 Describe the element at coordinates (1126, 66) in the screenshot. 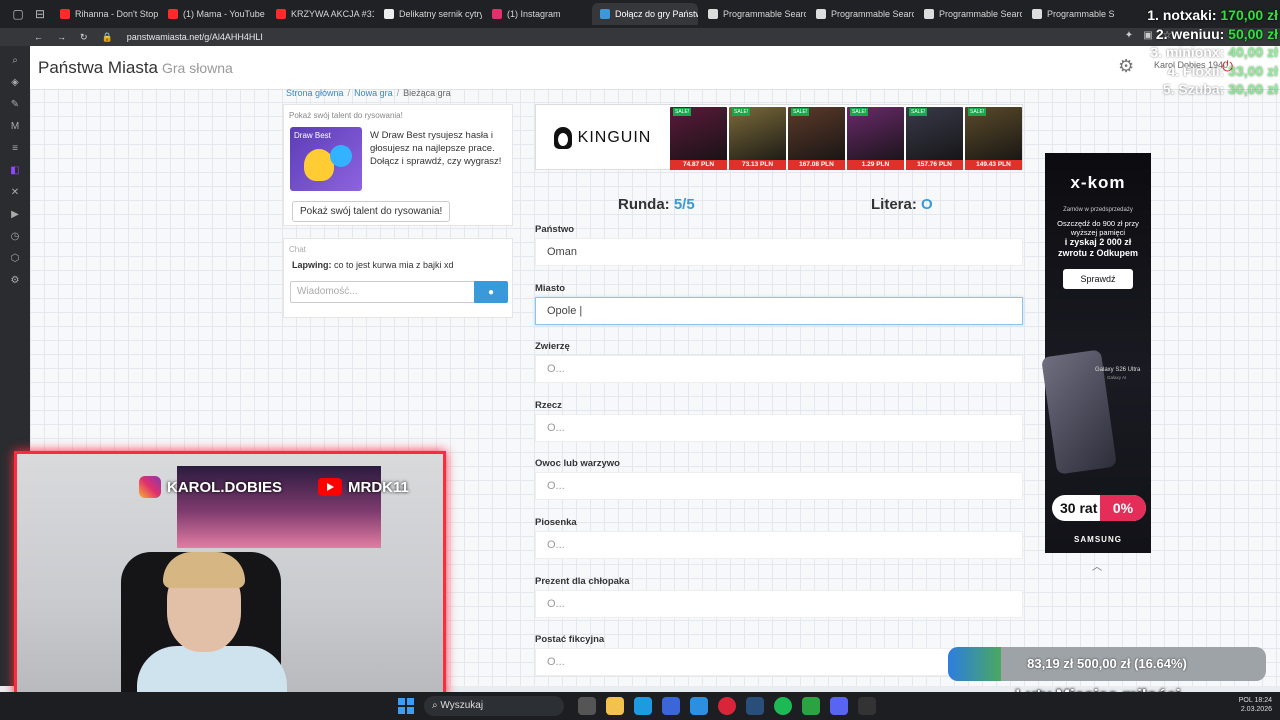

I see `gear-icon: ⚙` at that location.